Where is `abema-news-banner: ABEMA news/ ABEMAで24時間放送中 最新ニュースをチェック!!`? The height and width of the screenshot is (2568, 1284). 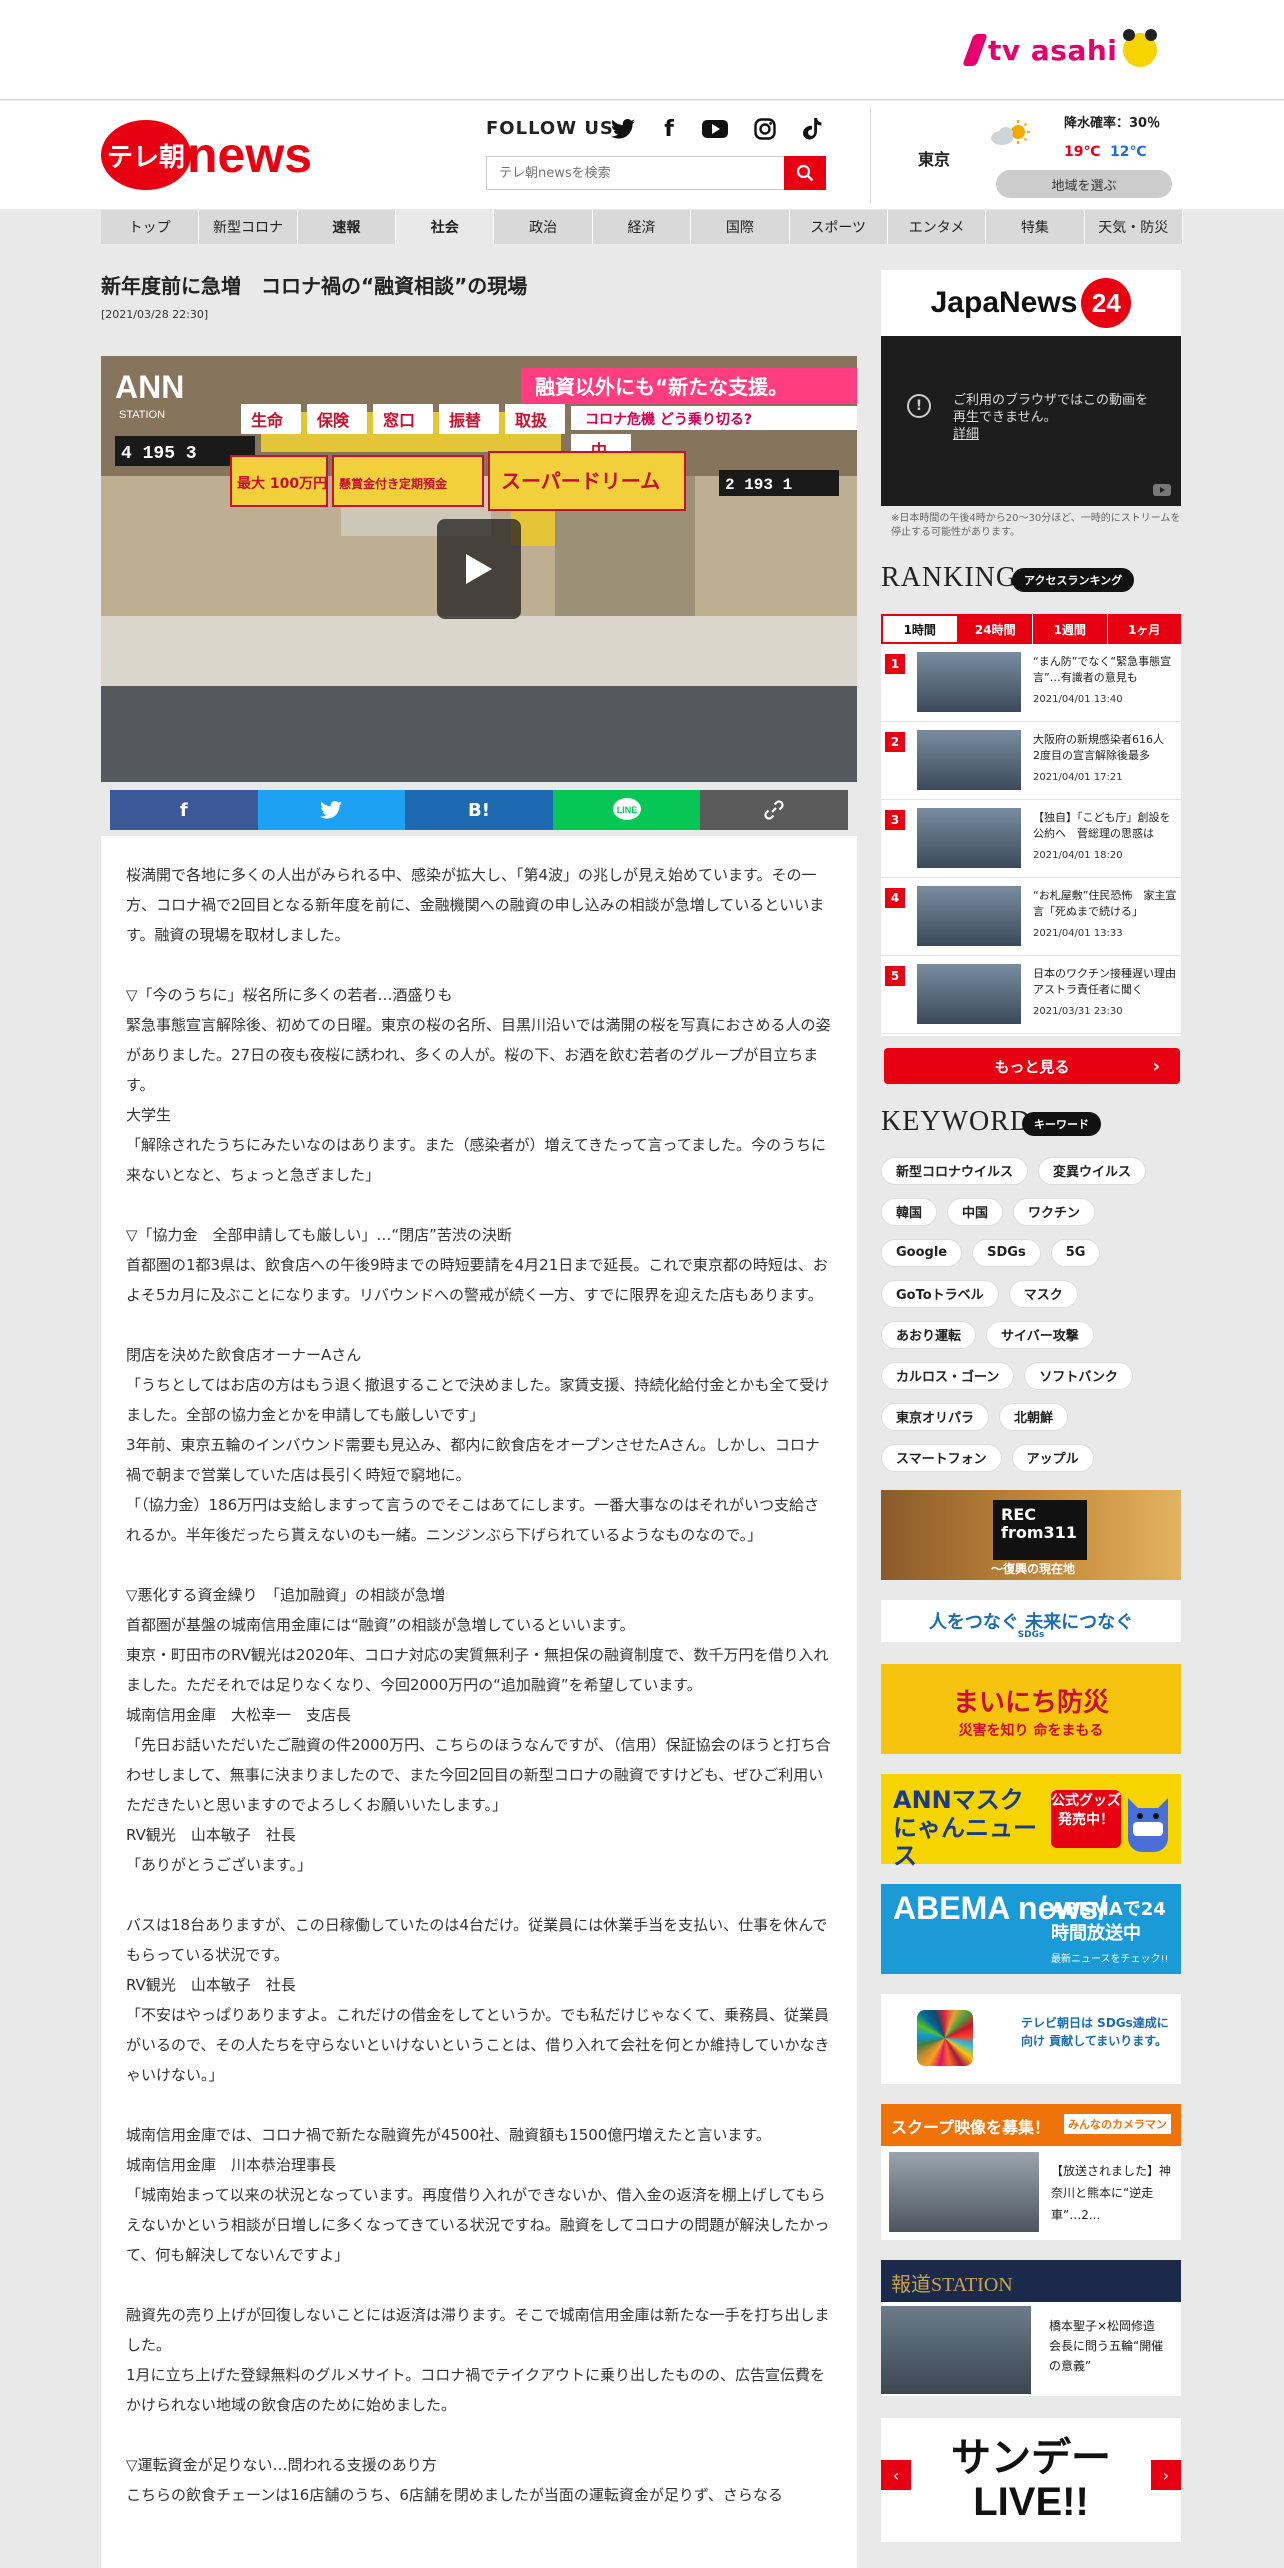
abema-news-banner: ABEMA news/ ABEMAで24時間放送中 最新ニュースをチェック!! is located at coordinates (1031, 1929).